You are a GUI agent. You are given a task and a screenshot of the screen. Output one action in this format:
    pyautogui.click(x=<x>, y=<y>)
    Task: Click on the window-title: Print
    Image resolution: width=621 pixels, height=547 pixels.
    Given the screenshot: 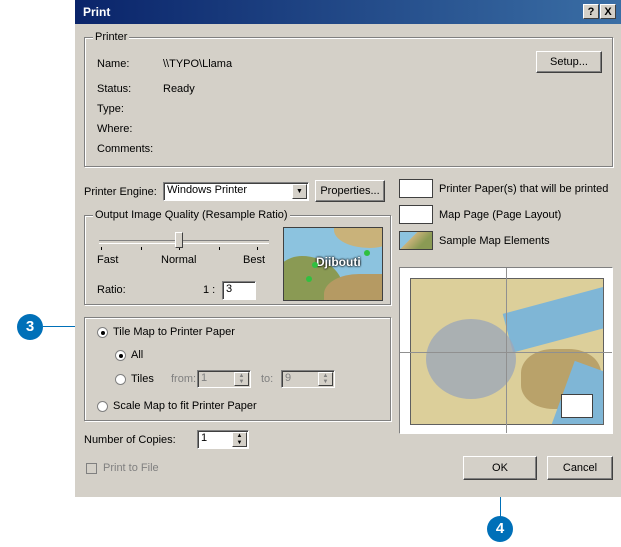 What is the action you would take?
    pyautogui.click(x=97, y=12)
    